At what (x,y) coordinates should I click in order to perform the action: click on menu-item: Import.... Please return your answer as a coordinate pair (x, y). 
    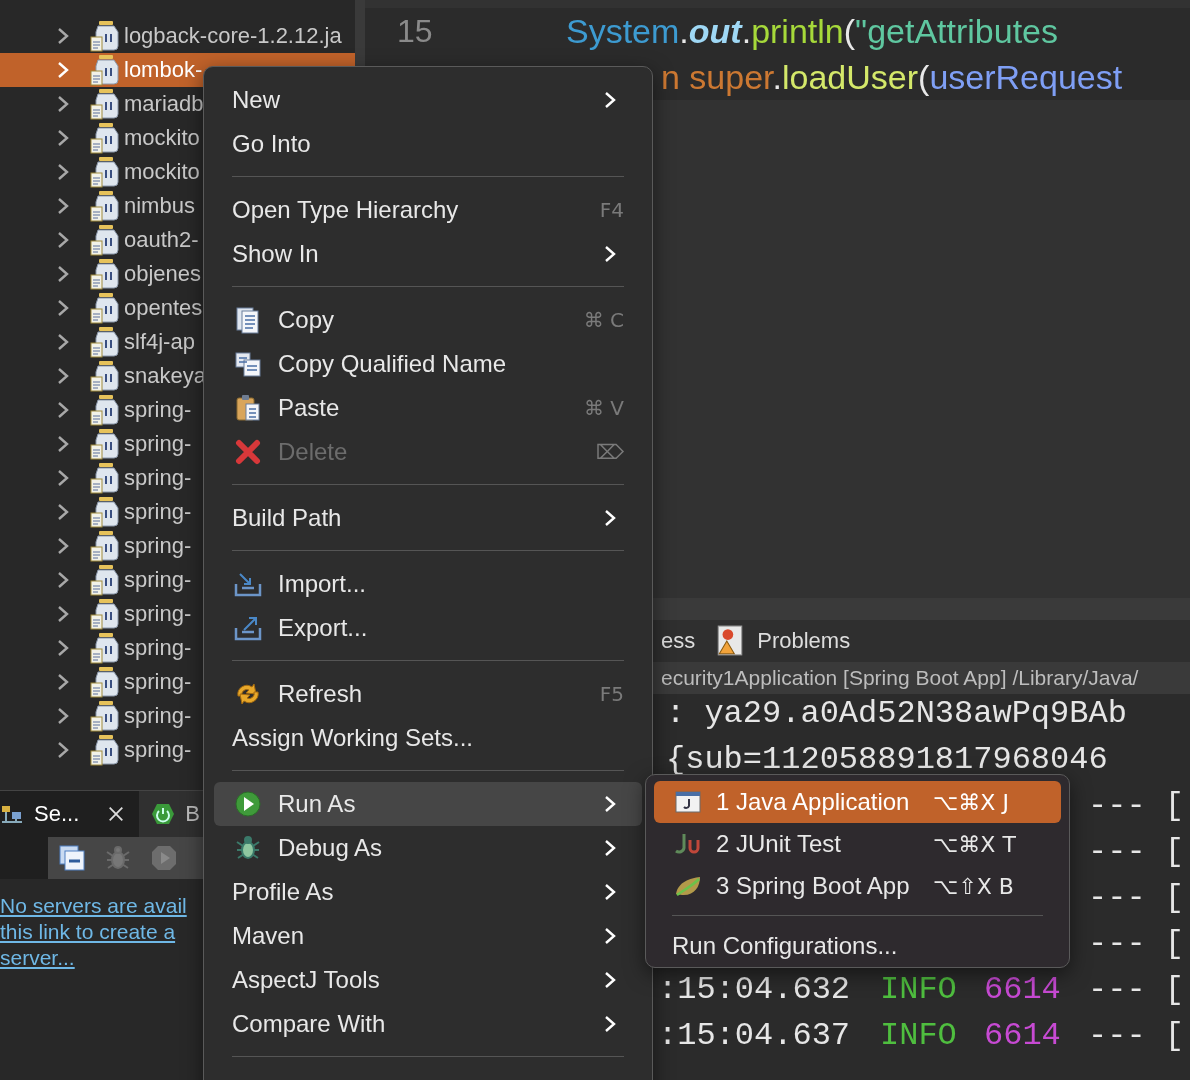
    Looking at the image, I should click on (428, 584).